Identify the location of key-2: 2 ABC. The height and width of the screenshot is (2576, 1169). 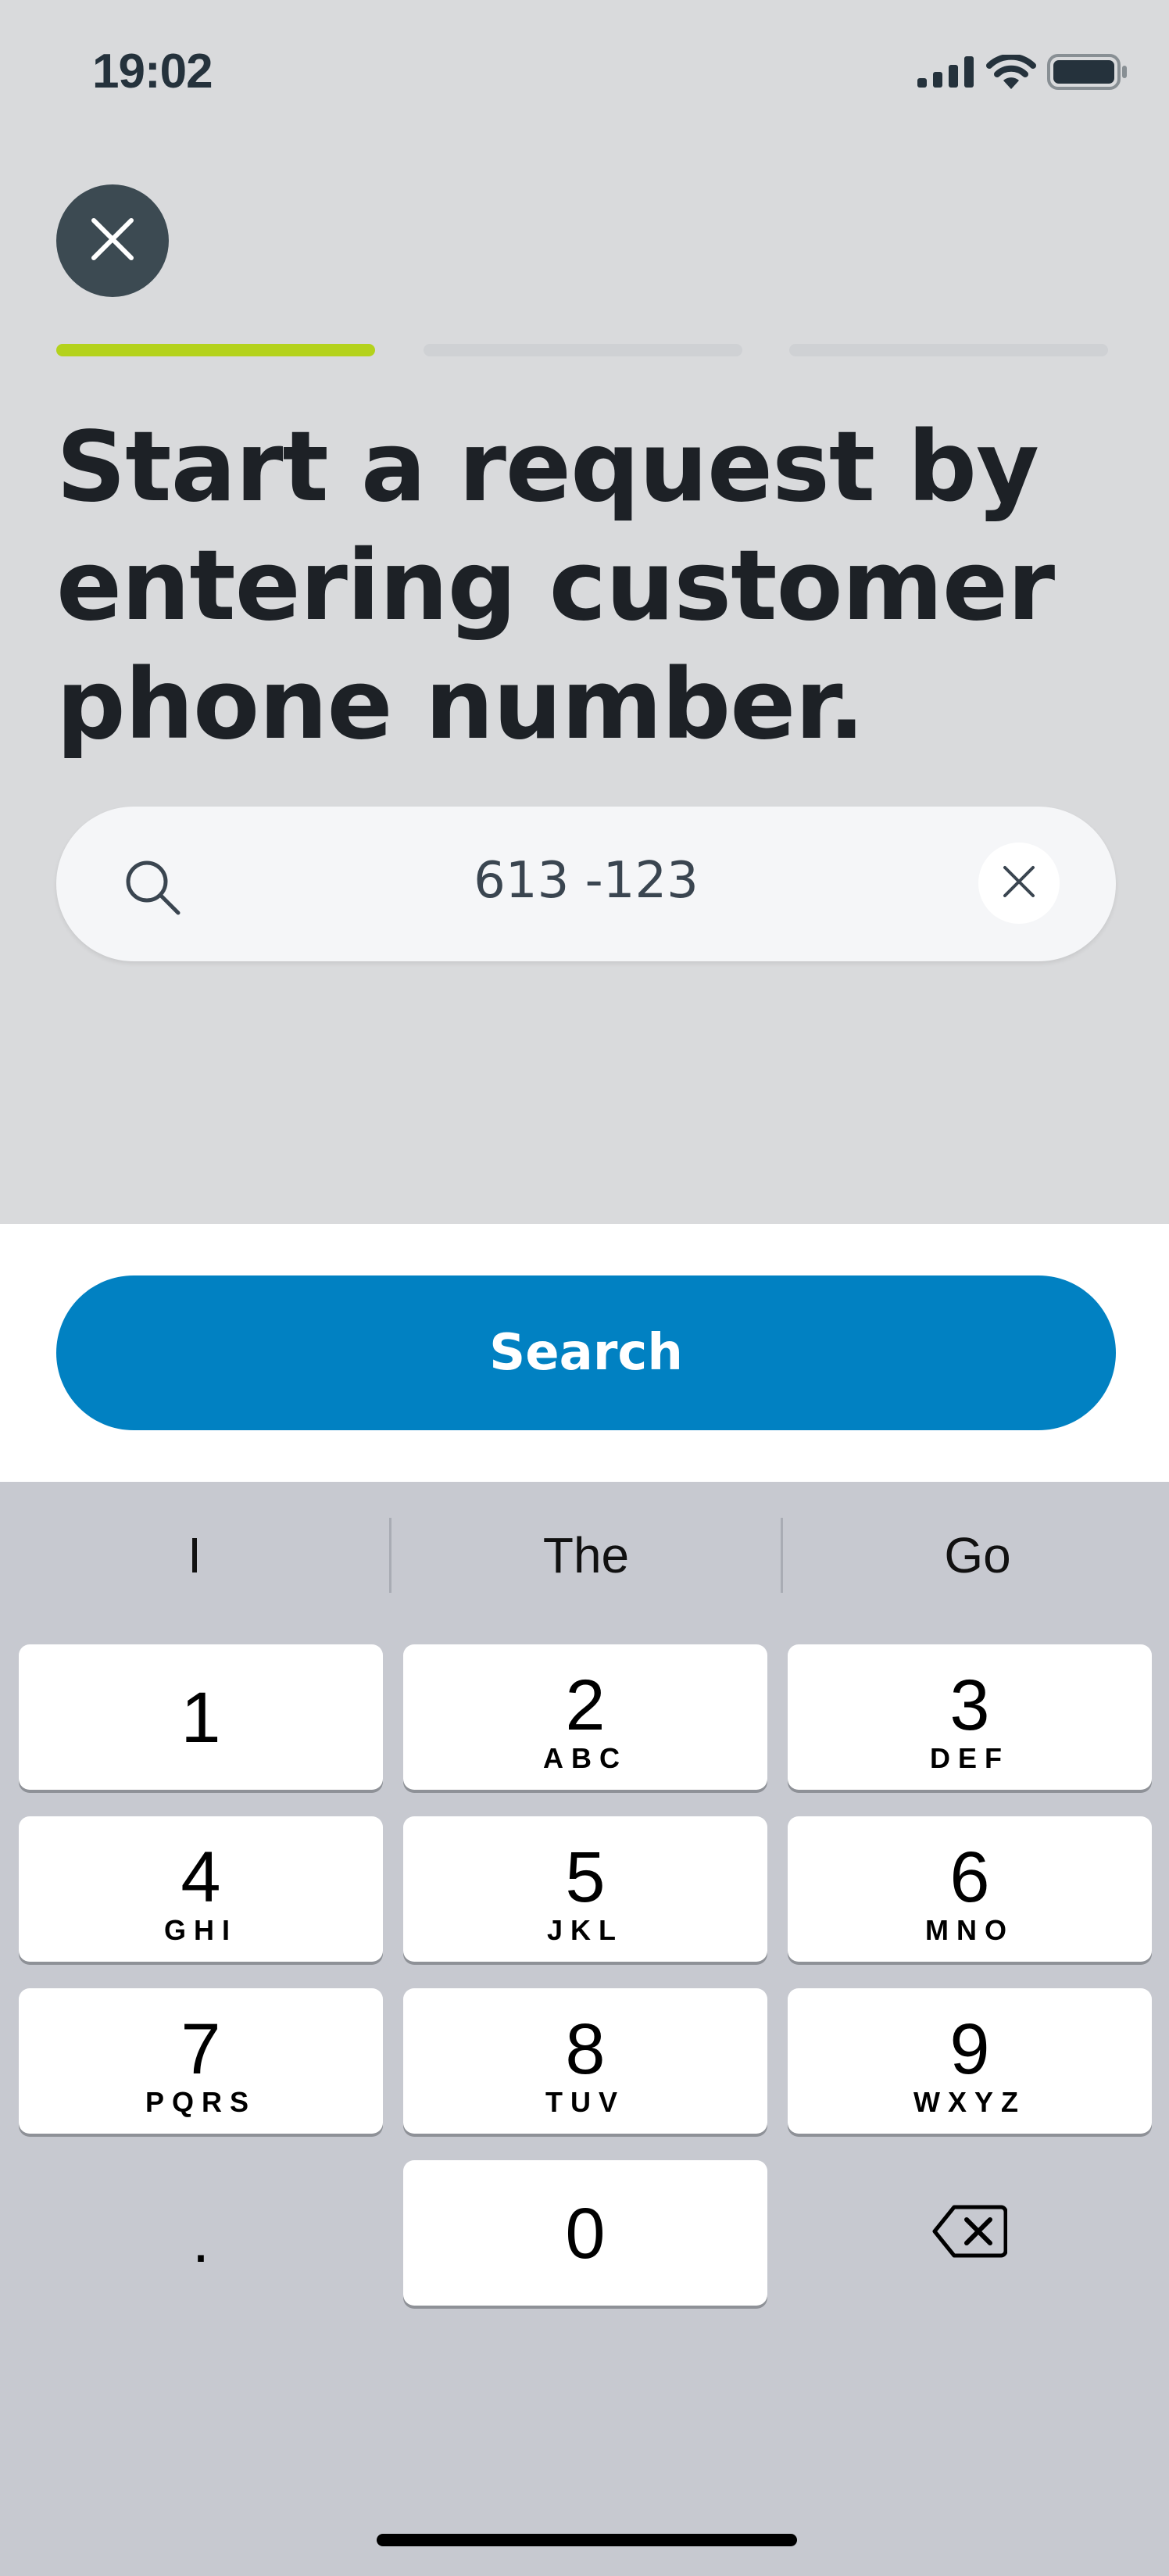
(585, 1717).